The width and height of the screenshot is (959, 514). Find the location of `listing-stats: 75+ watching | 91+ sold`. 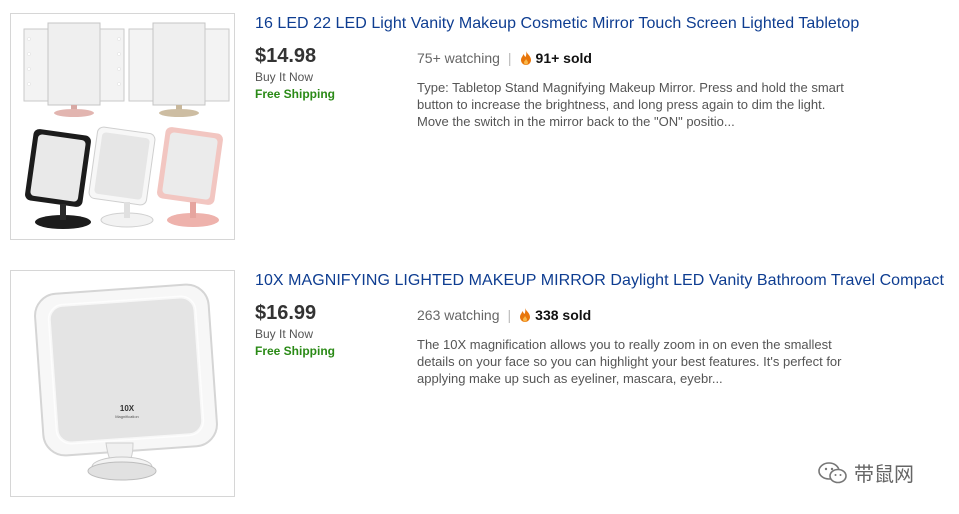

listing-stats: 75+ watching | 91+ sold is located at coordinates (504, 58).